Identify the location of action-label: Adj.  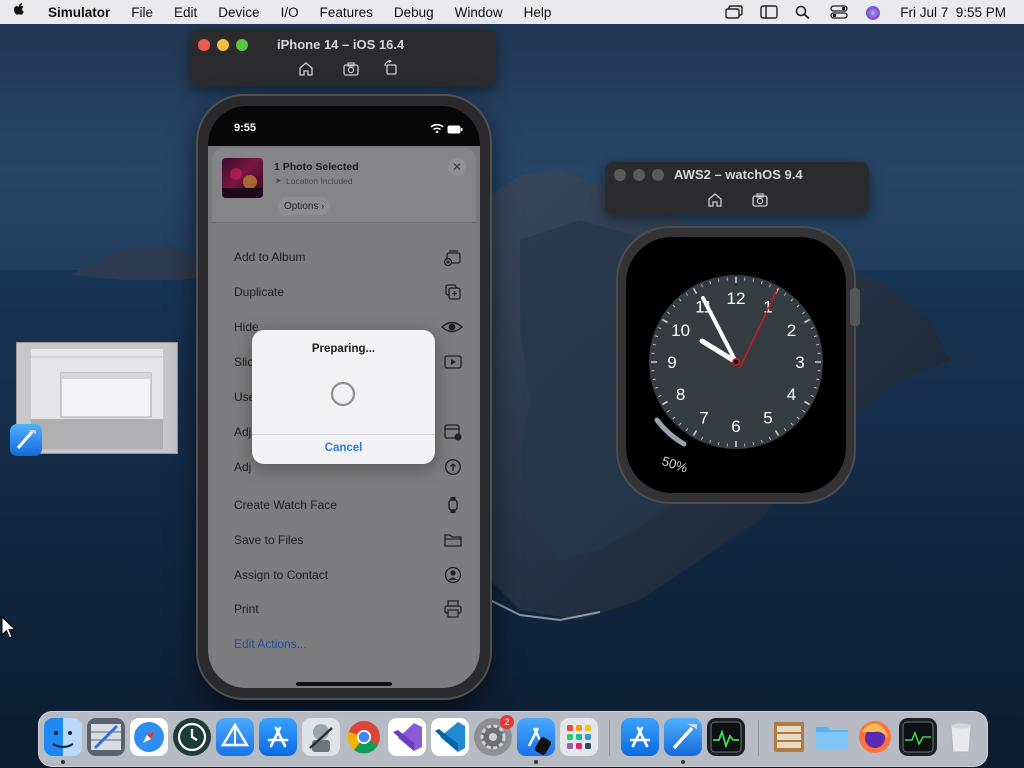
(243, 432).